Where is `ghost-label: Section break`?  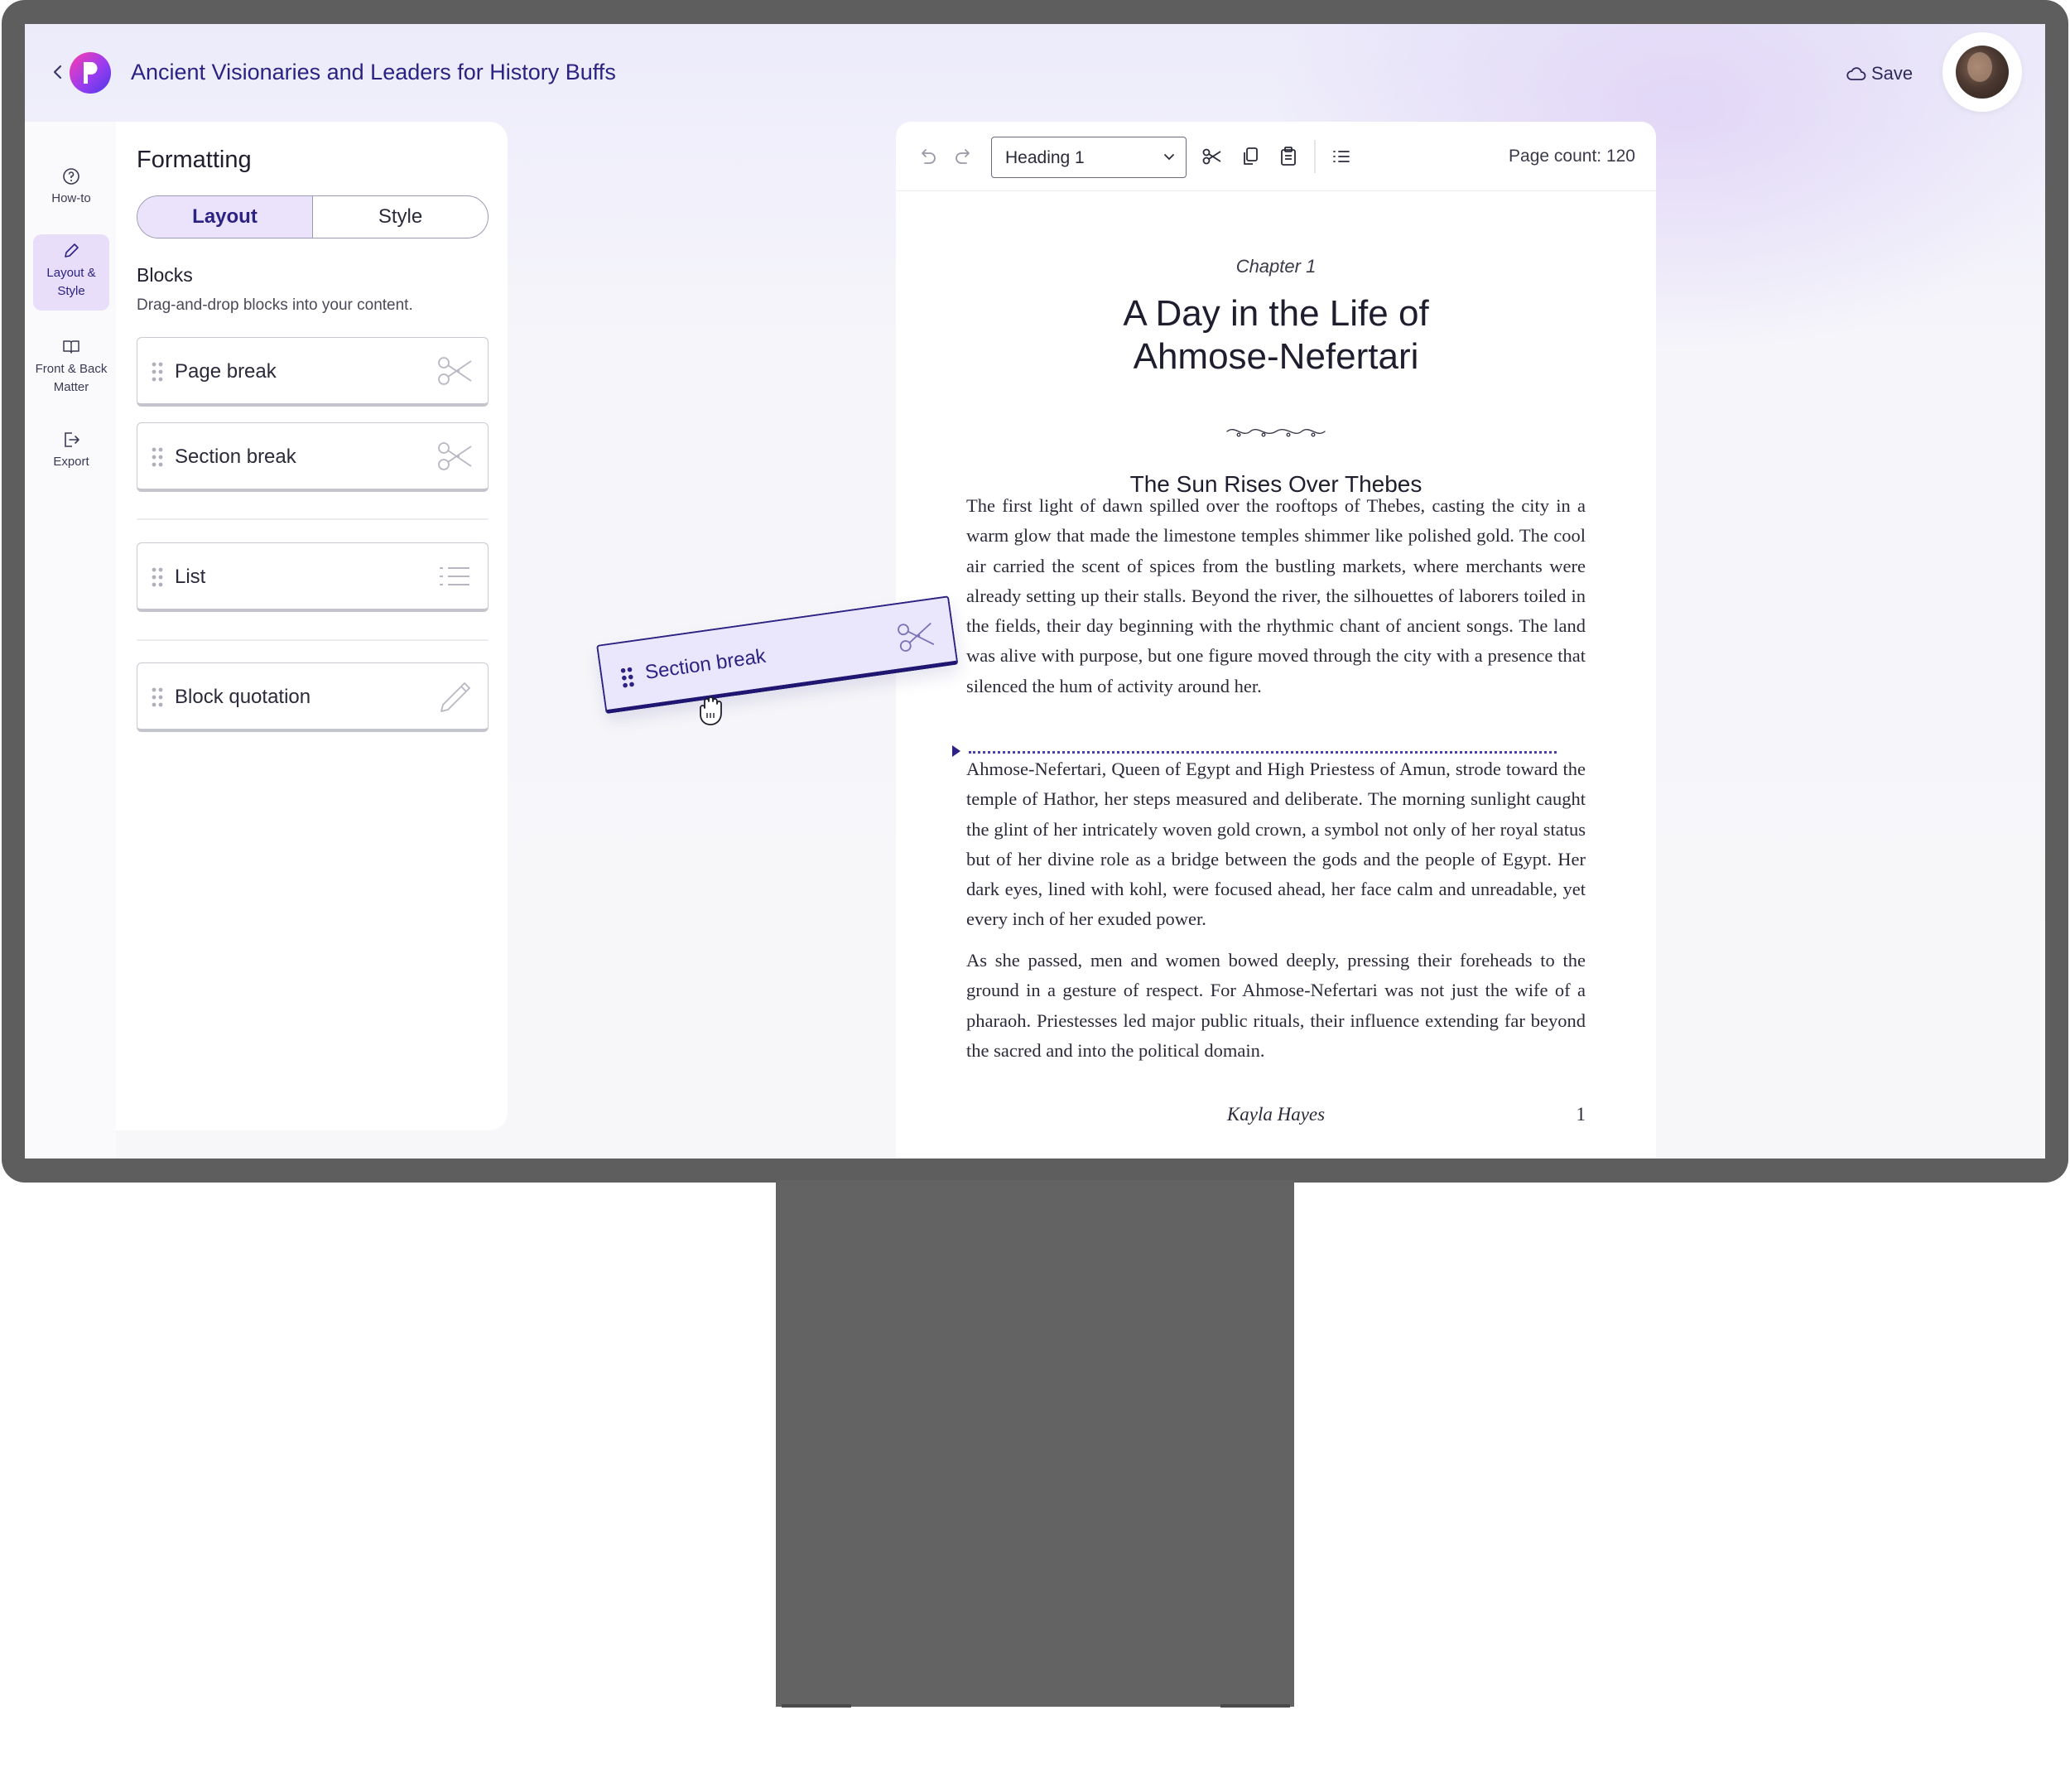 ghost-label: Section break is located at coordinates (705, 664).